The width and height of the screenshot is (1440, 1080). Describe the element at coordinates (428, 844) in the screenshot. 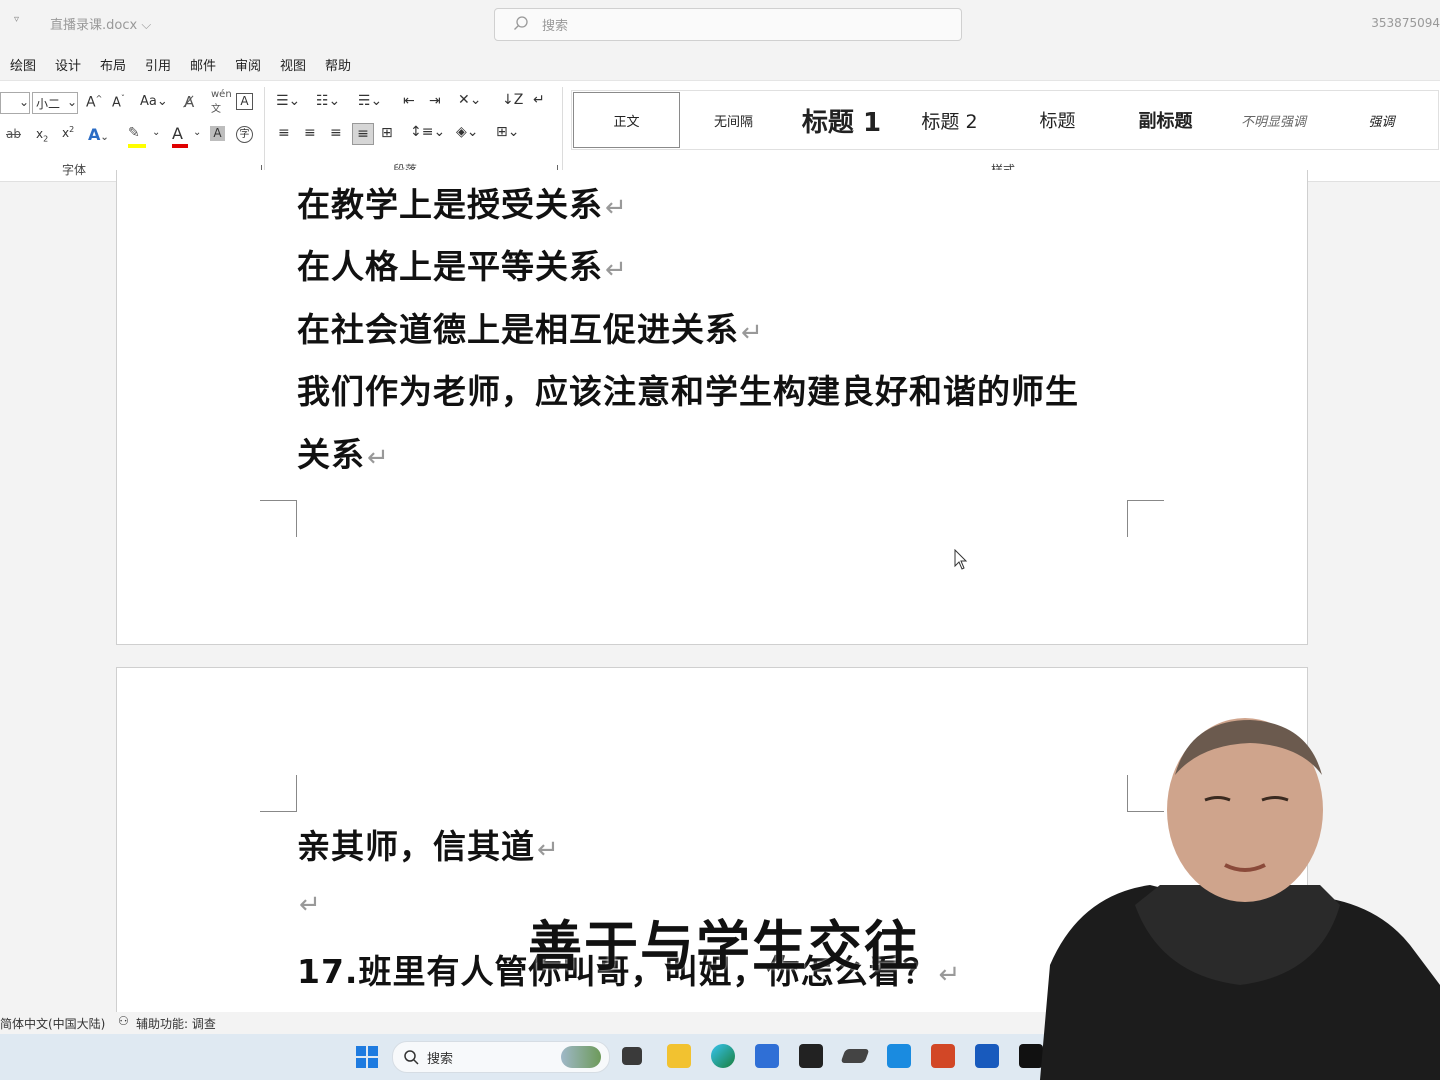

I see `doc-paragraph: 亲其师，信其道↵` at that location.